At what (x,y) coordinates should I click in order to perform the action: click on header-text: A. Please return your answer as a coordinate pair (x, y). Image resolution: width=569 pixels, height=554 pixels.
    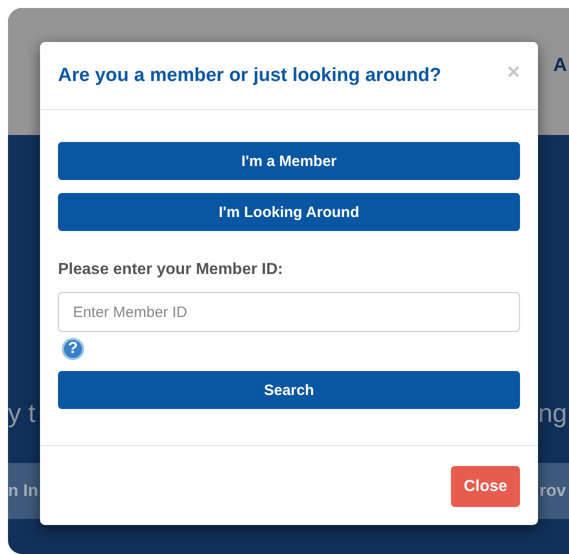
    Looking at the image, I should click on (560, 65).